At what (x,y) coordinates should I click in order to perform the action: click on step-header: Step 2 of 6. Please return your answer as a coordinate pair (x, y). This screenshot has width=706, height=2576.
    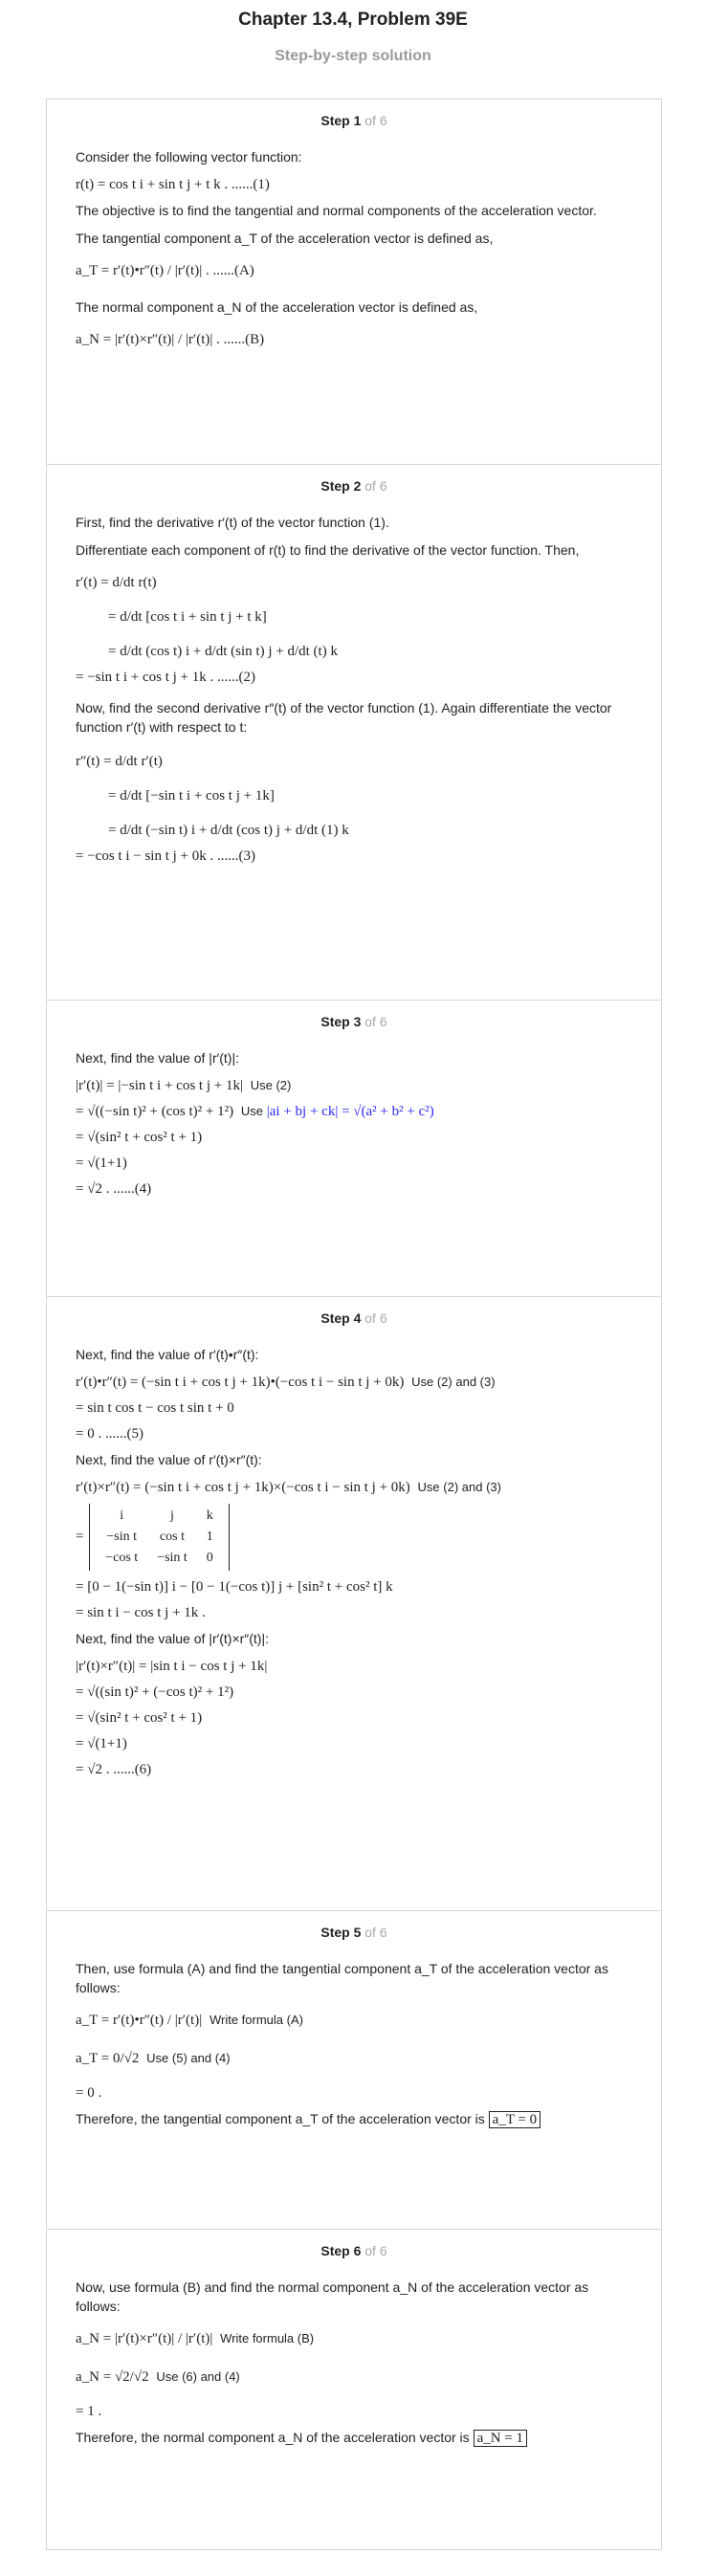
    Looking at the image, I should click on (354, 480).